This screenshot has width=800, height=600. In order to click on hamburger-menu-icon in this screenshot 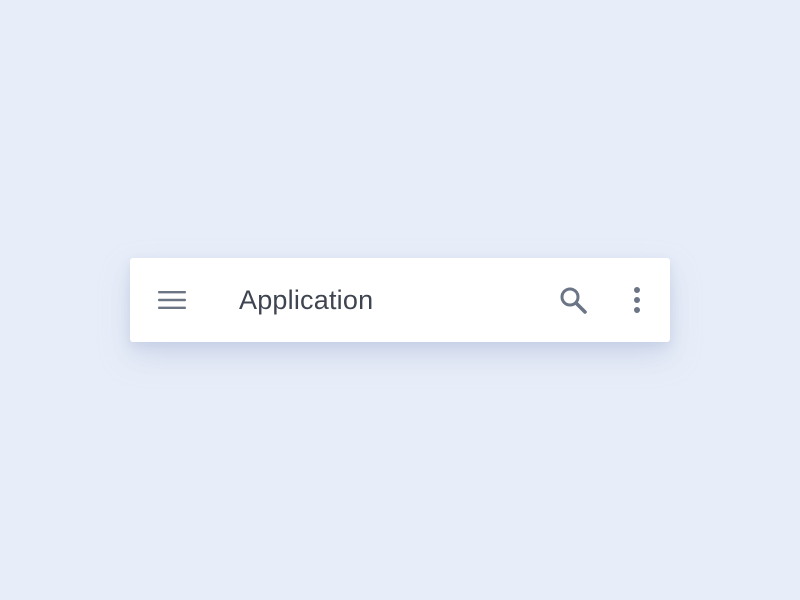, I will do `click(172, 300)`.